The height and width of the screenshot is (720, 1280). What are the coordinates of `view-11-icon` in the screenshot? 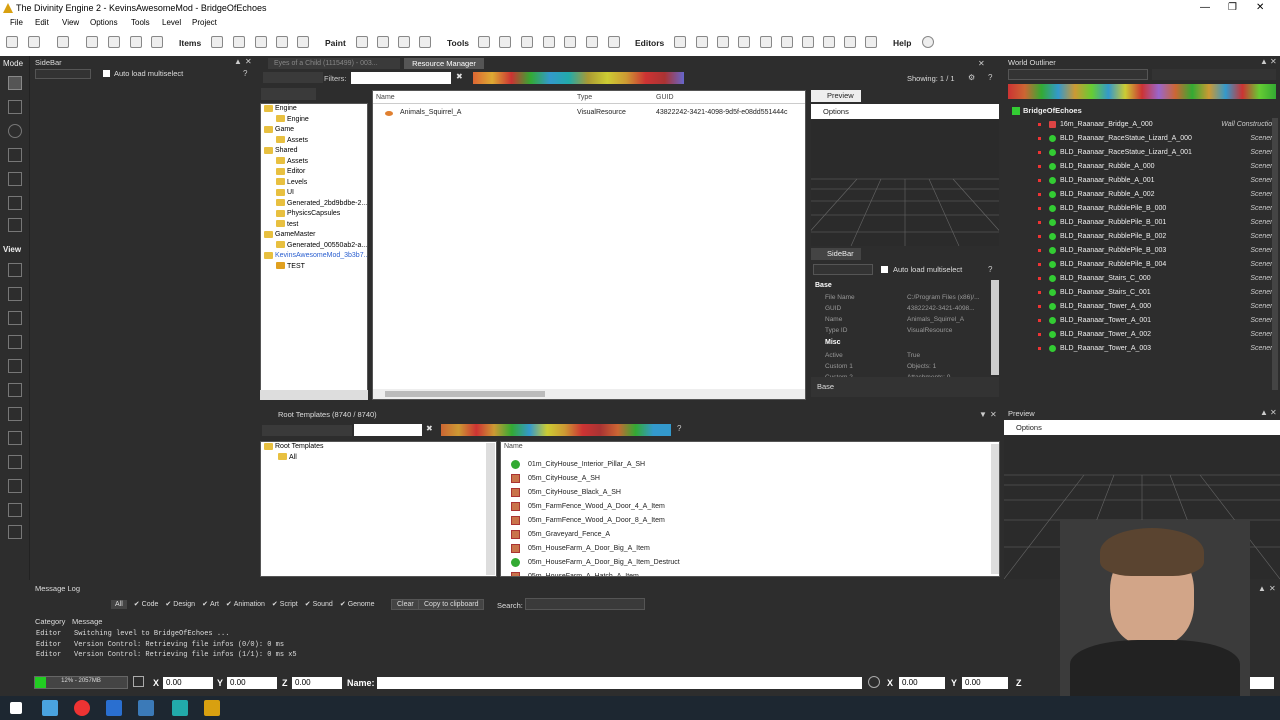 It's located at (15, 510).